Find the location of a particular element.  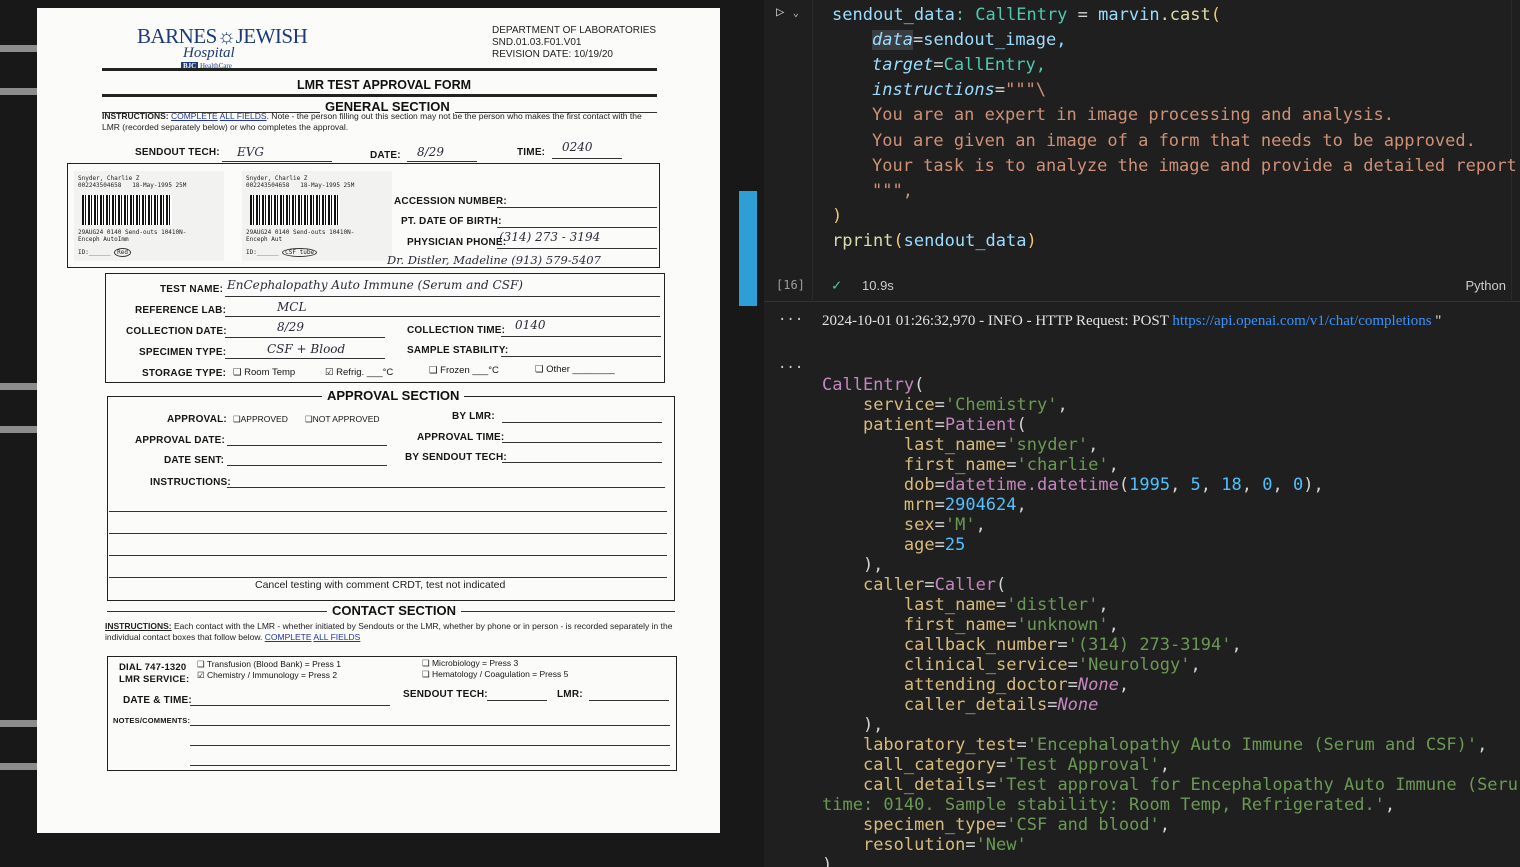

out-sex: 'M' is located at coordinates (960, 525).